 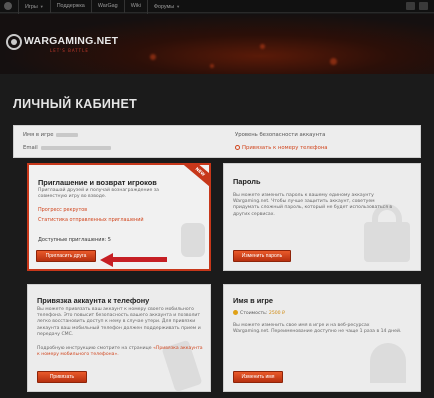 What do you see at coordinates (66, 256) in the screenshot?
I see `invite-friend-button: Пригласить друга` at bounding box center [66, 256].